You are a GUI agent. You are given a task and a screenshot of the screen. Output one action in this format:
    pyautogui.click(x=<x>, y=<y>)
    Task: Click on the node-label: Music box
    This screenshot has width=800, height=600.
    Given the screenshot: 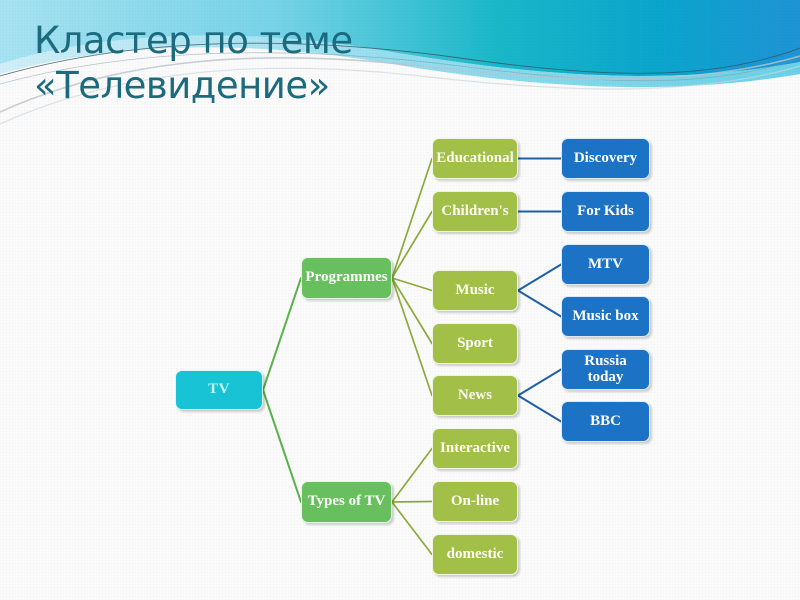 What is the action you would take?
    pyautogui.click(x=605, y=315)
    